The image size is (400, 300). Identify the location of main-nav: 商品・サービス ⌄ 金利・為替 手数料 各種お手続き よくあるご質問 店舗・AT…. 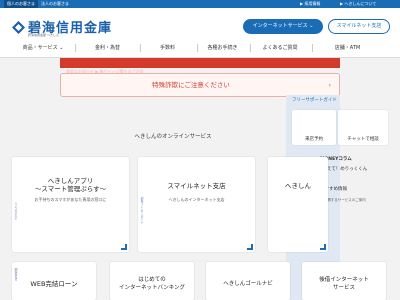
(200, 48).